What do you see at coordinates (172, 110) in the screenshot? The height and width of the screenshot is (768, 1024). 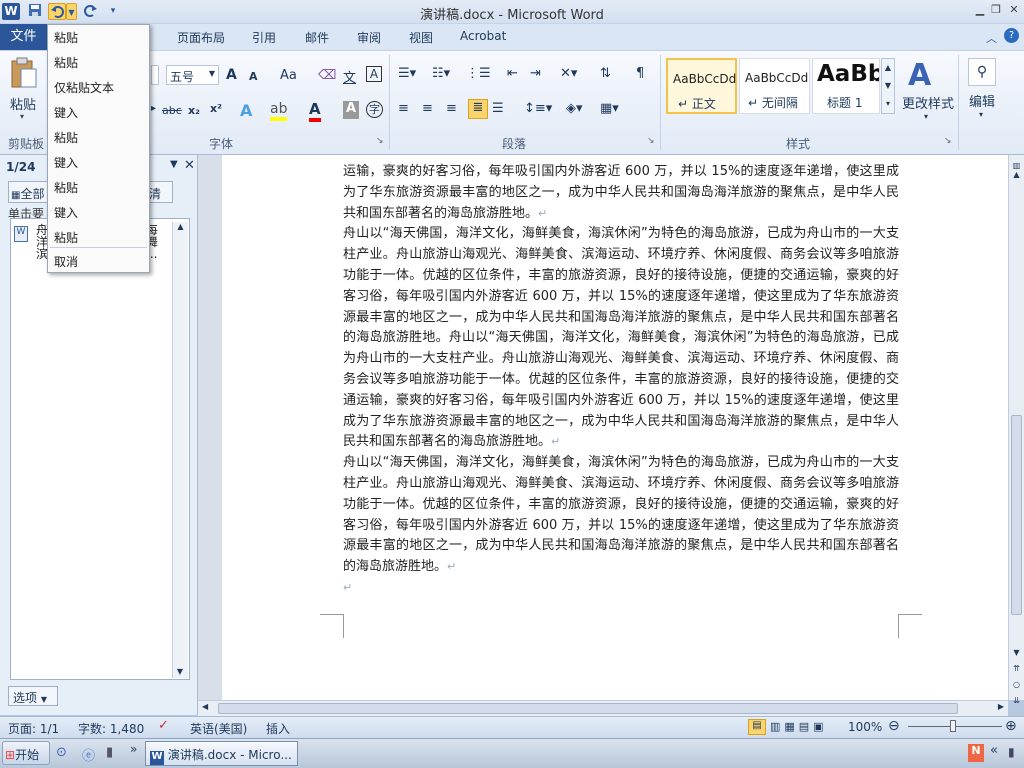 I see `strikethrough-button: abc` at bounding box center [172, 110].